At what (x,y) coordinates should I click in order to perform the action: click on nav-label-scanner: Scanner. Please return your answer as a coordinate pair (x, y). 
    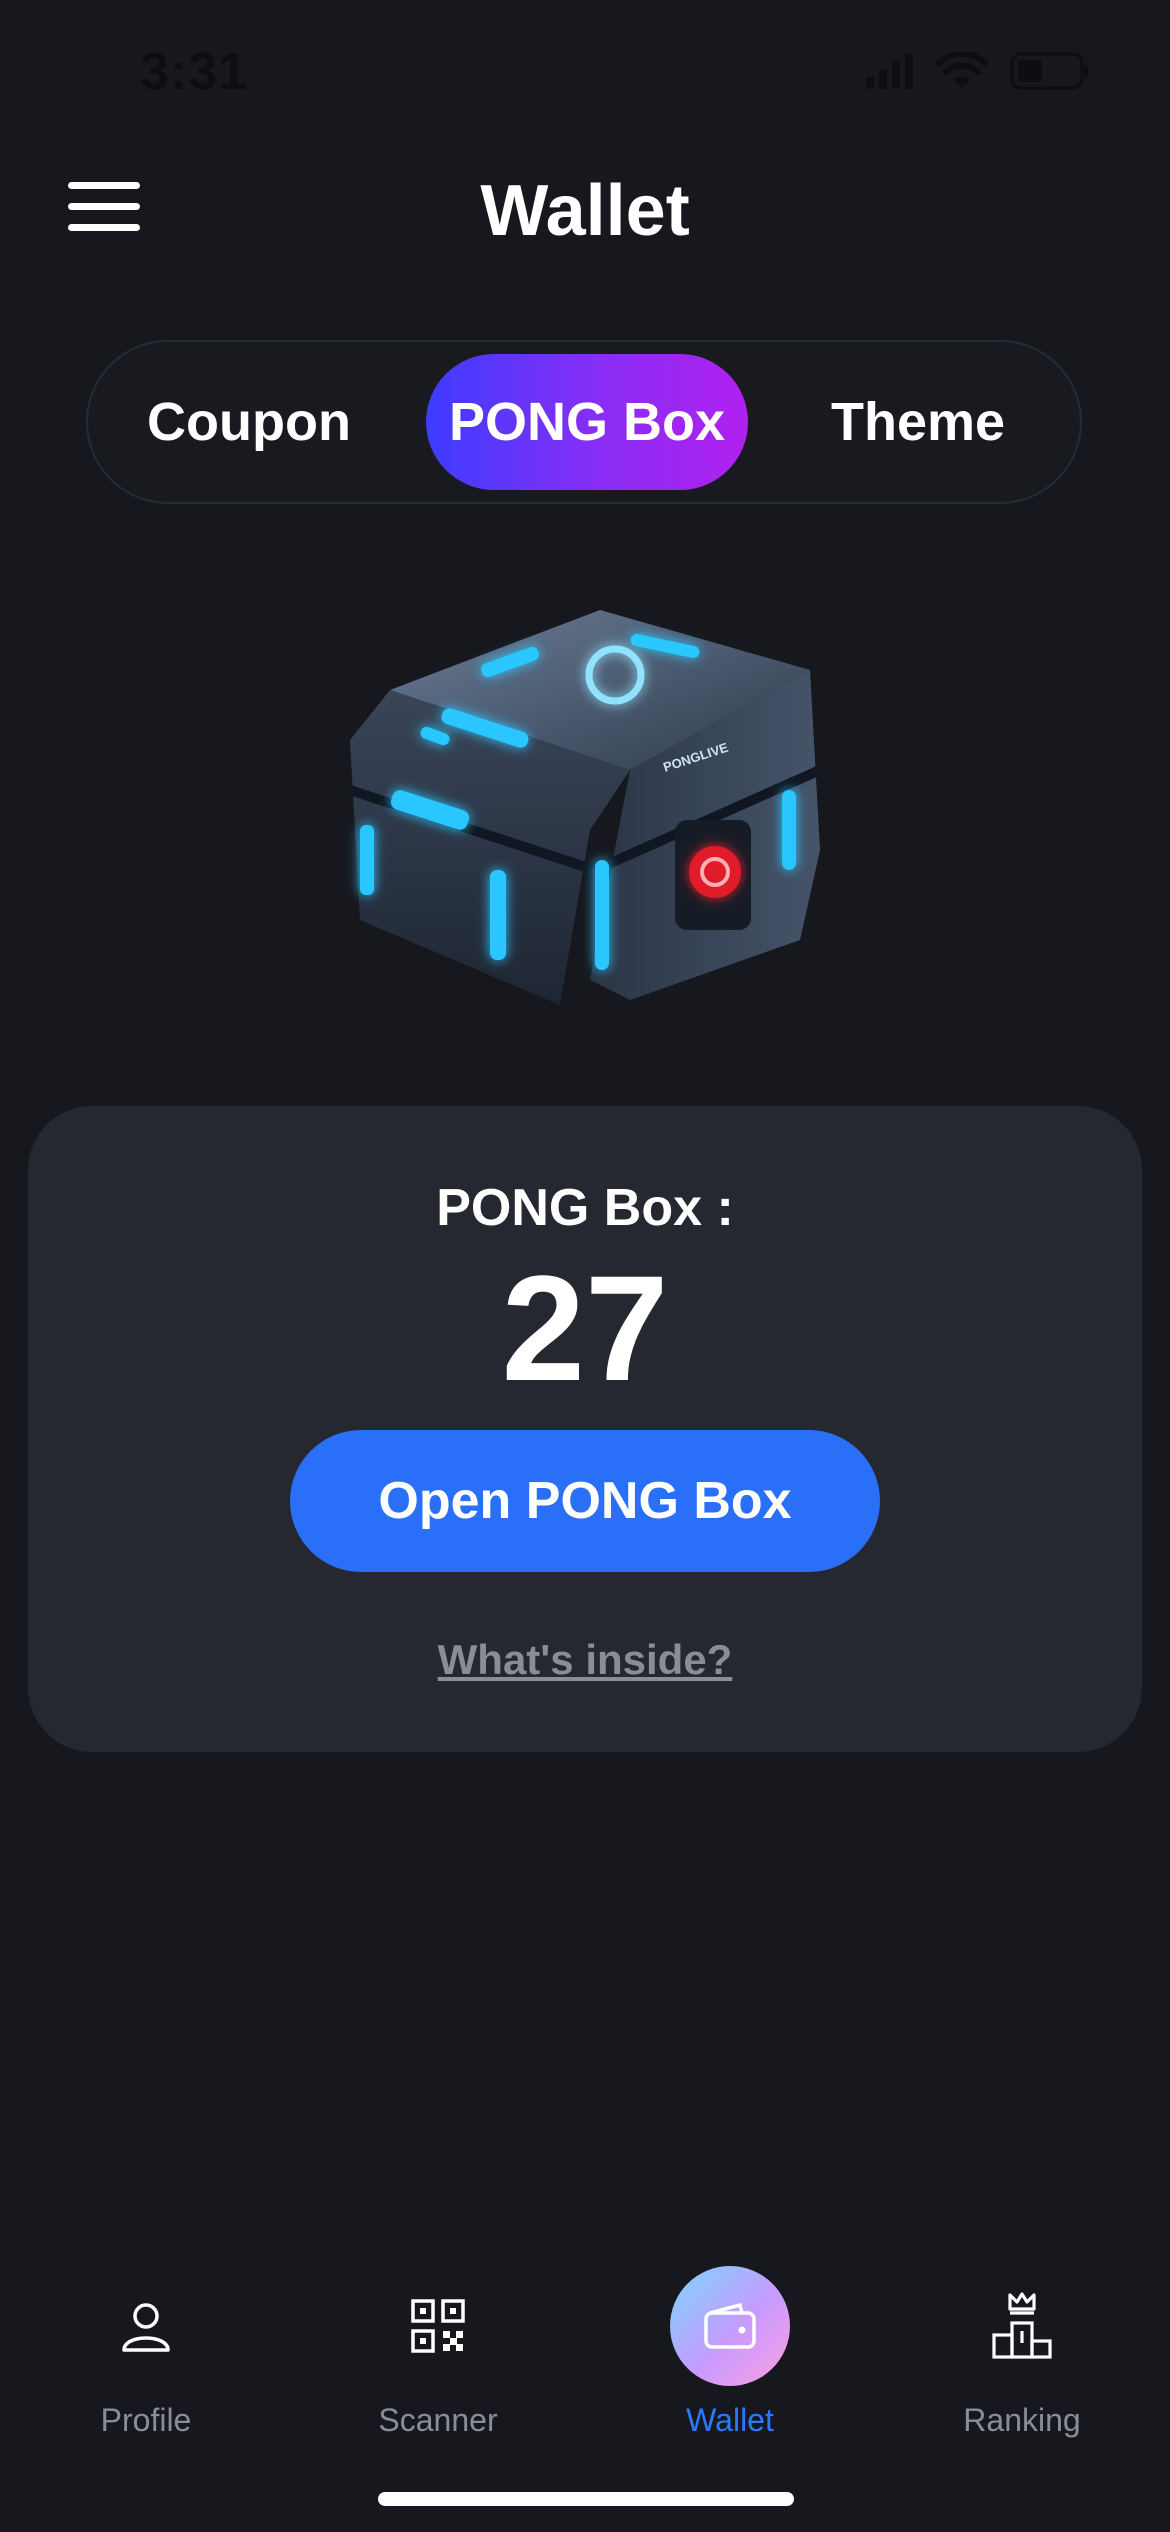
    Looking at the image, I should click on (438, 2420).